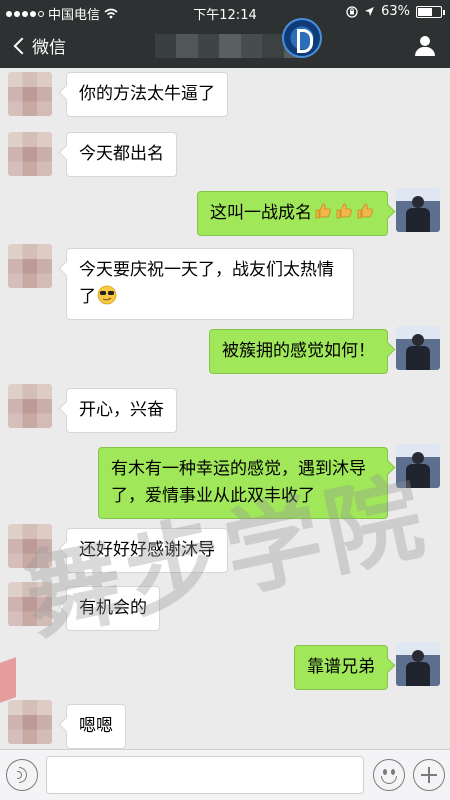  I want to click on message-text: 被簇拥的感觉如何！, so click(298, 351).